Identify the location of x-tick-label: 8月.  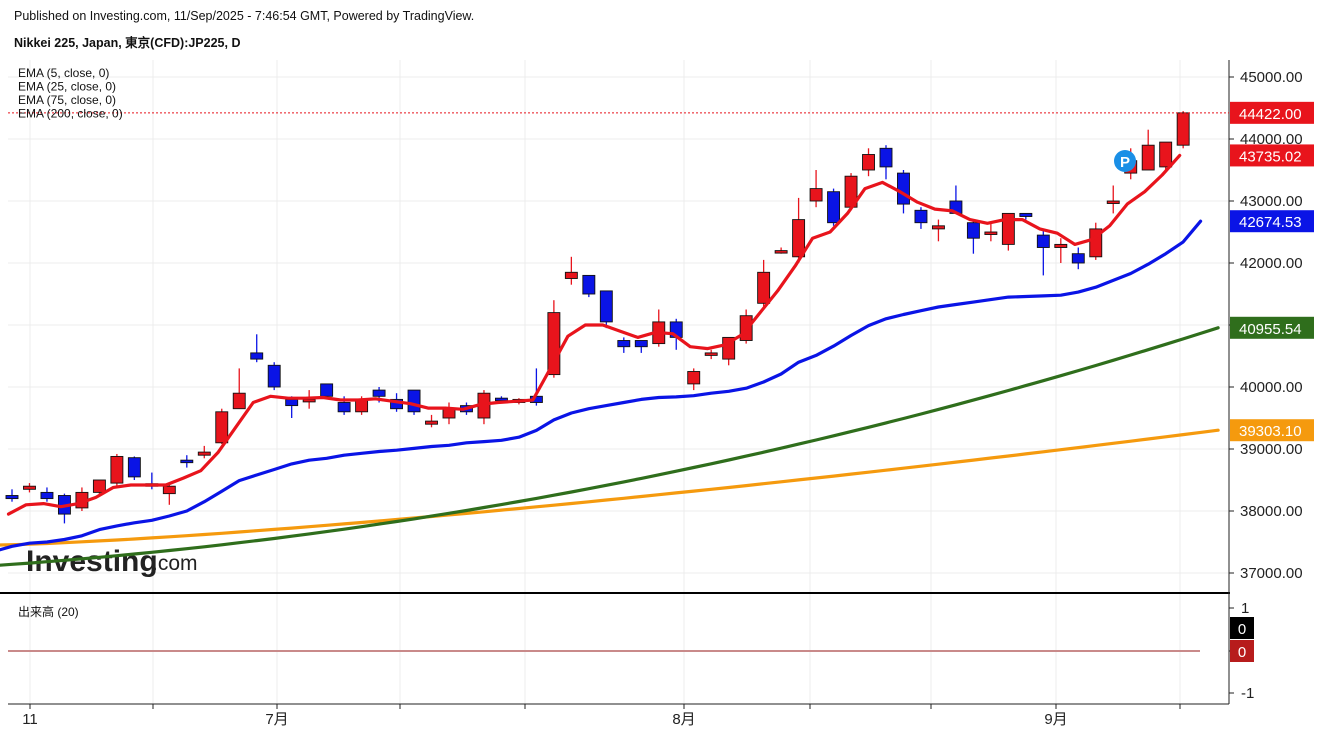
(683, 719).